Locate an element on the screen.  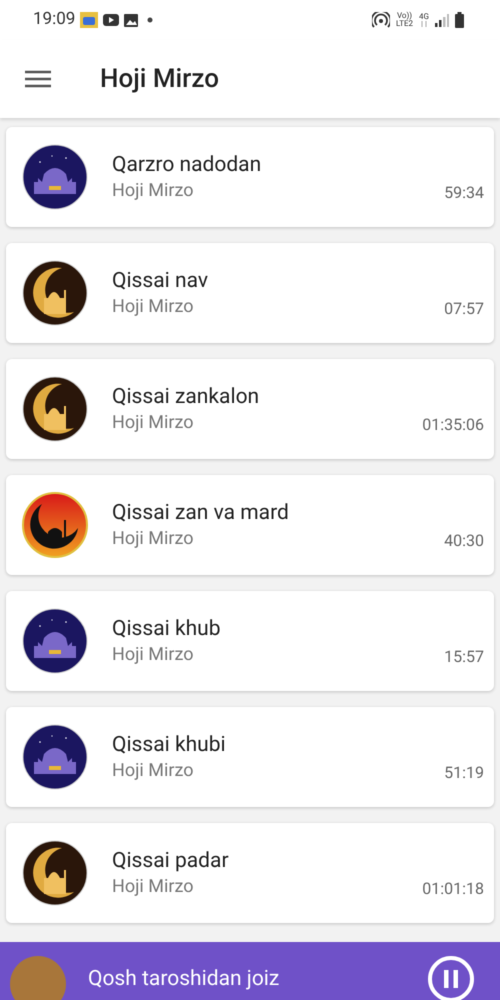
track-duration: 07:57 is located at coordinates (464, 309).